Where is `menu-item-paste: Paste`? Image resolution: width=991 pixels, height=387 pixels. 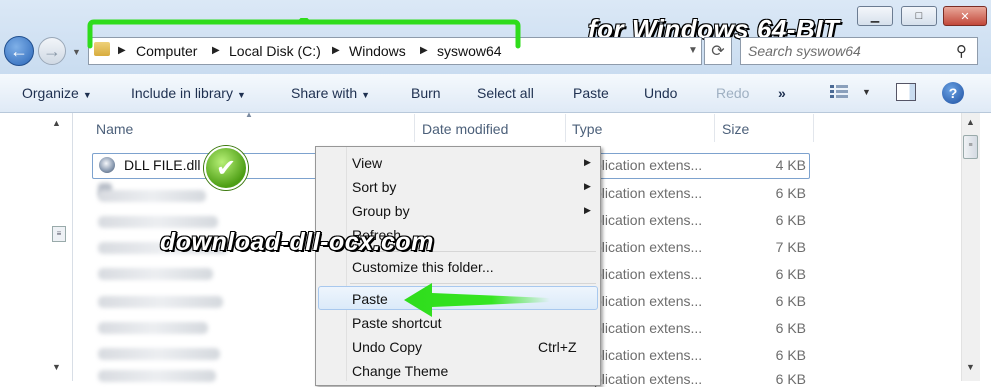
menu-item-paste: Paste is located at coordinates (370, 299).